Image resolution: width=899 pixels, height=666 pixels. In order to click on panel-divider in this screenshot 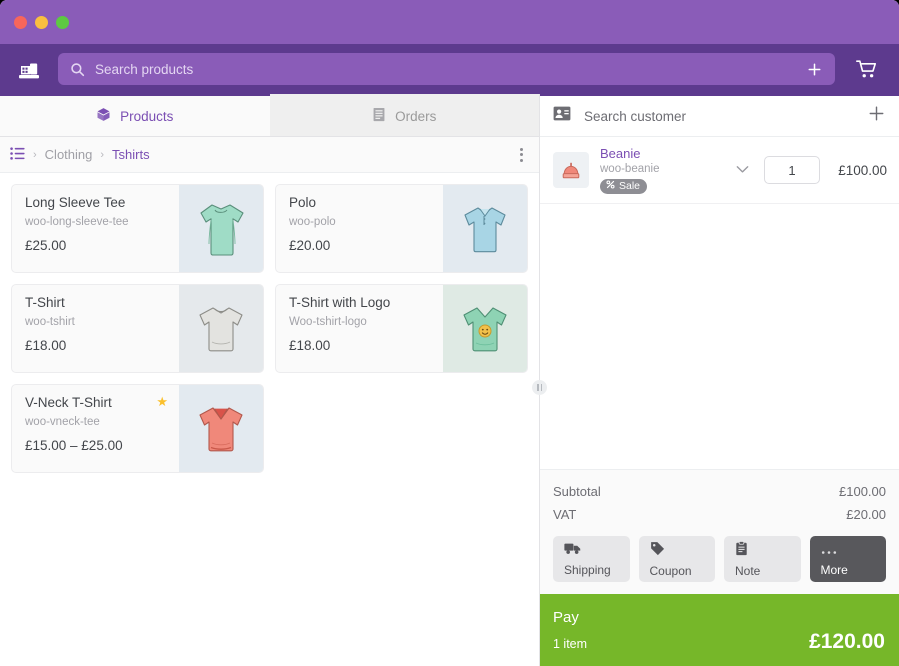, I will do `click(539, 380)`.